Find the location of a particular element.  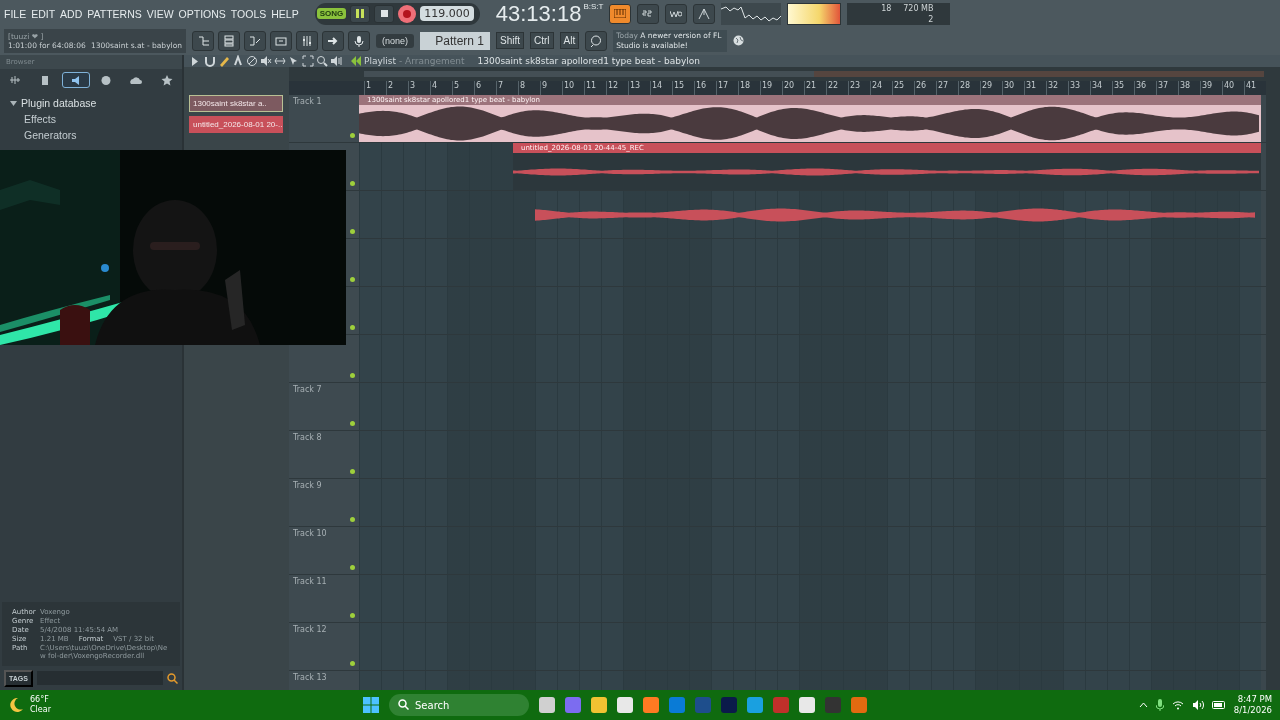

track-name: Track 10 is located at coordinates (310, 533).